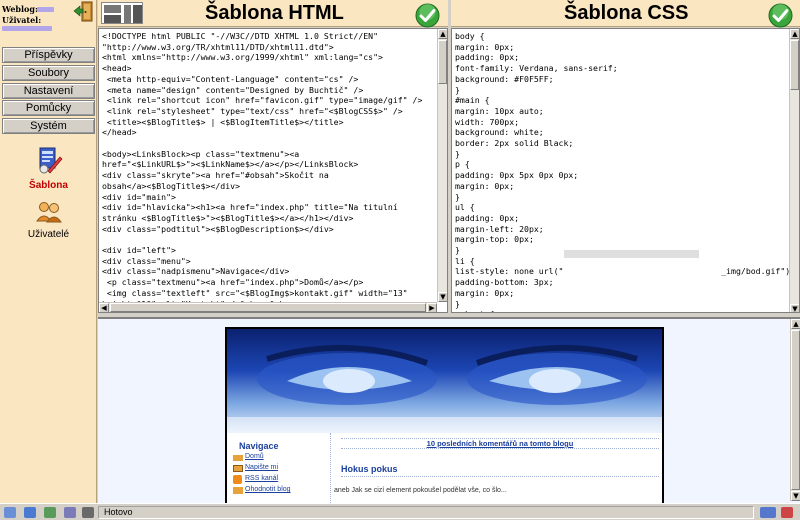 The image size is (800, 520). Describe the element at coordinates (88, 512) in the screenshot. I see `composer-icon` at that location.